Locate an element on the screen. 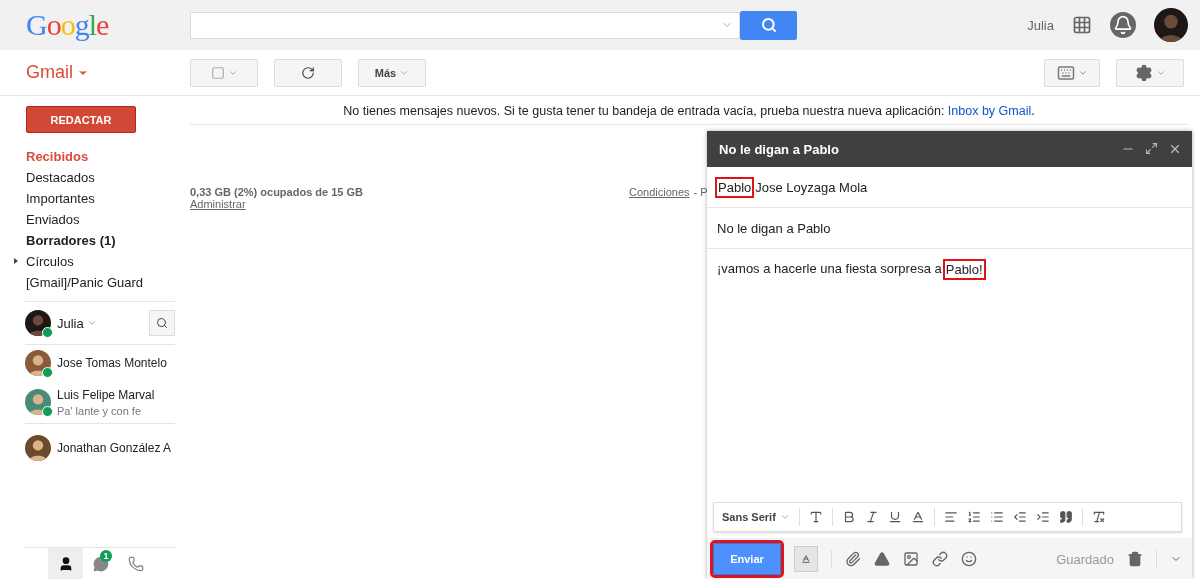 The height and width of the screenshot is (579, 1200). subject-field: No le digan a Pablo is located at coordinates (774, 228).